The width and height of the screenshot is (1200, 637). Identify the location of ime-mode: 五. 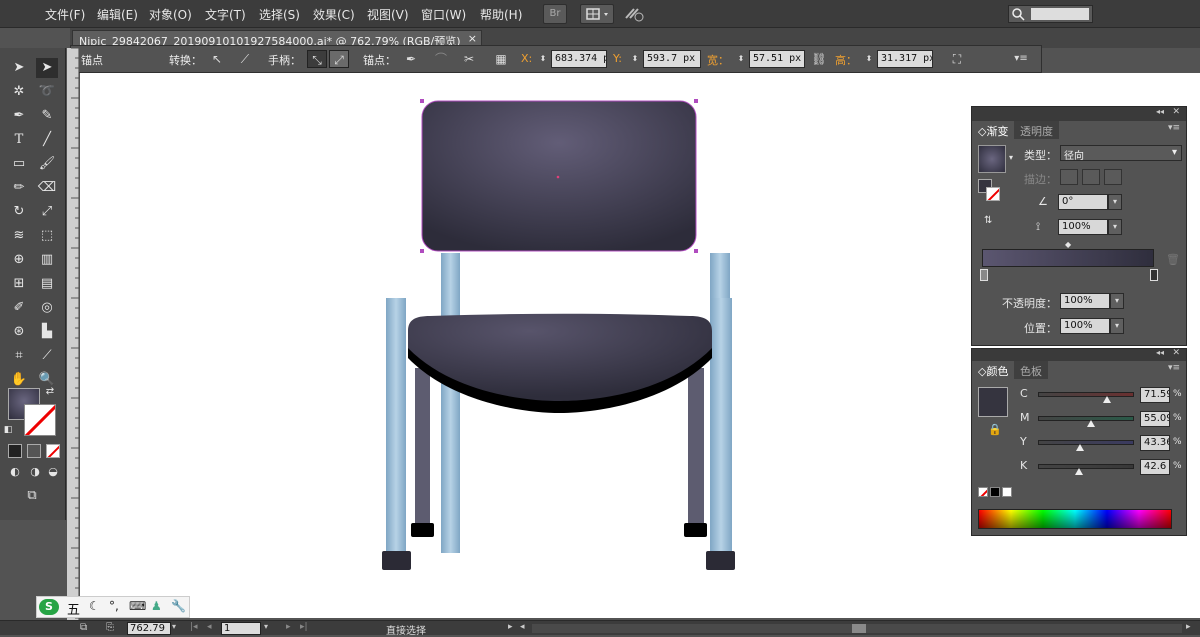
(73, 608).